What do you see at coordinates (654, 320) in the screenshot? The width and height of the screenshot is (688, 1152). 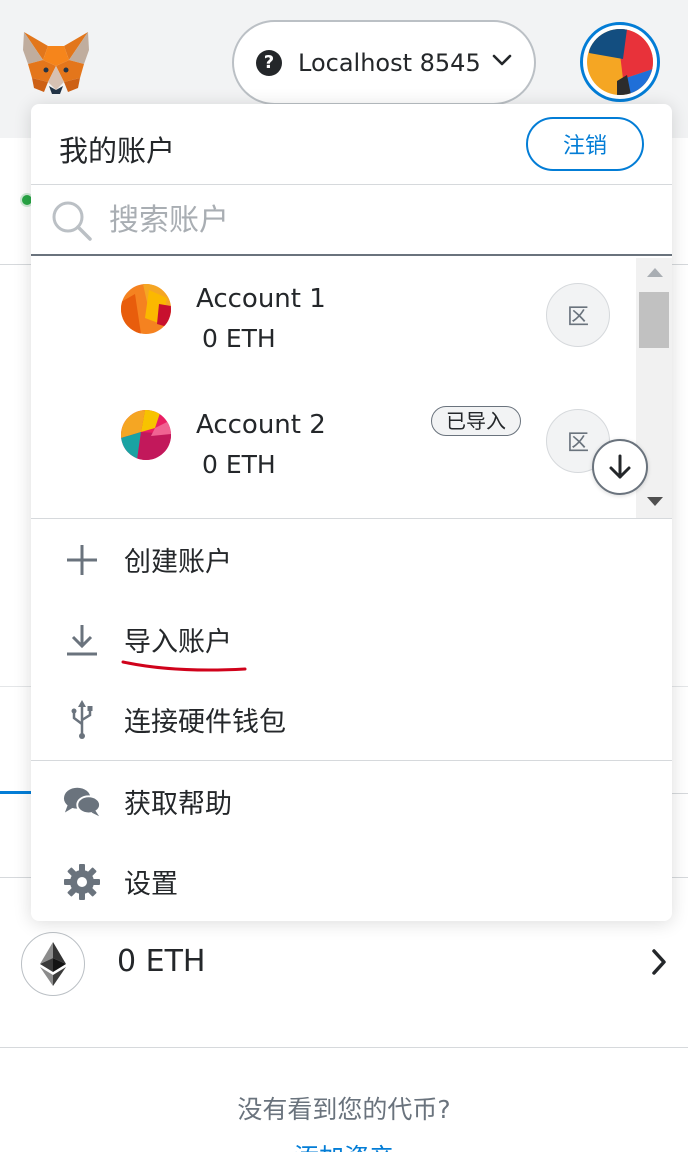 I see `scrollbar-thumb` at bounding box center [654, 320].